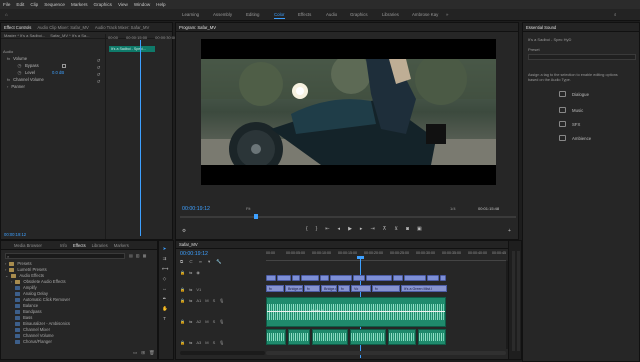 The image size is (640, 362). Describe the element at coordinates (390, 14) in the screenshot. I see `workspace-libraries: Libraries` at that location.